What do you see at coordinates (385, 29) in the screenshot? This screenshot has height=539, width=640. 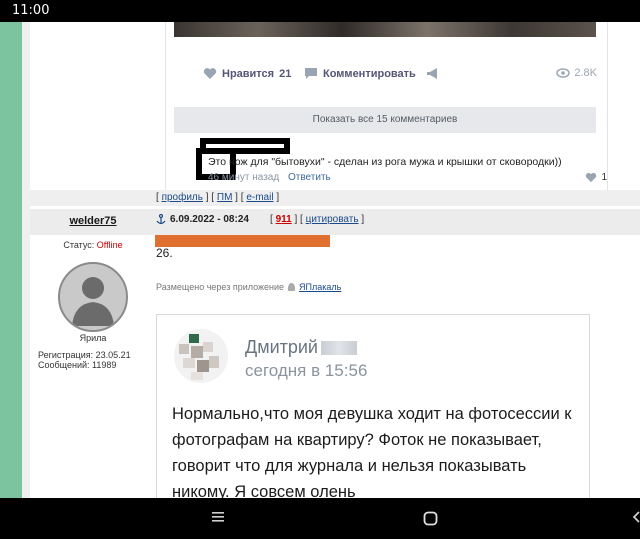 I see `post-photo` at bounding box center [385, 29].